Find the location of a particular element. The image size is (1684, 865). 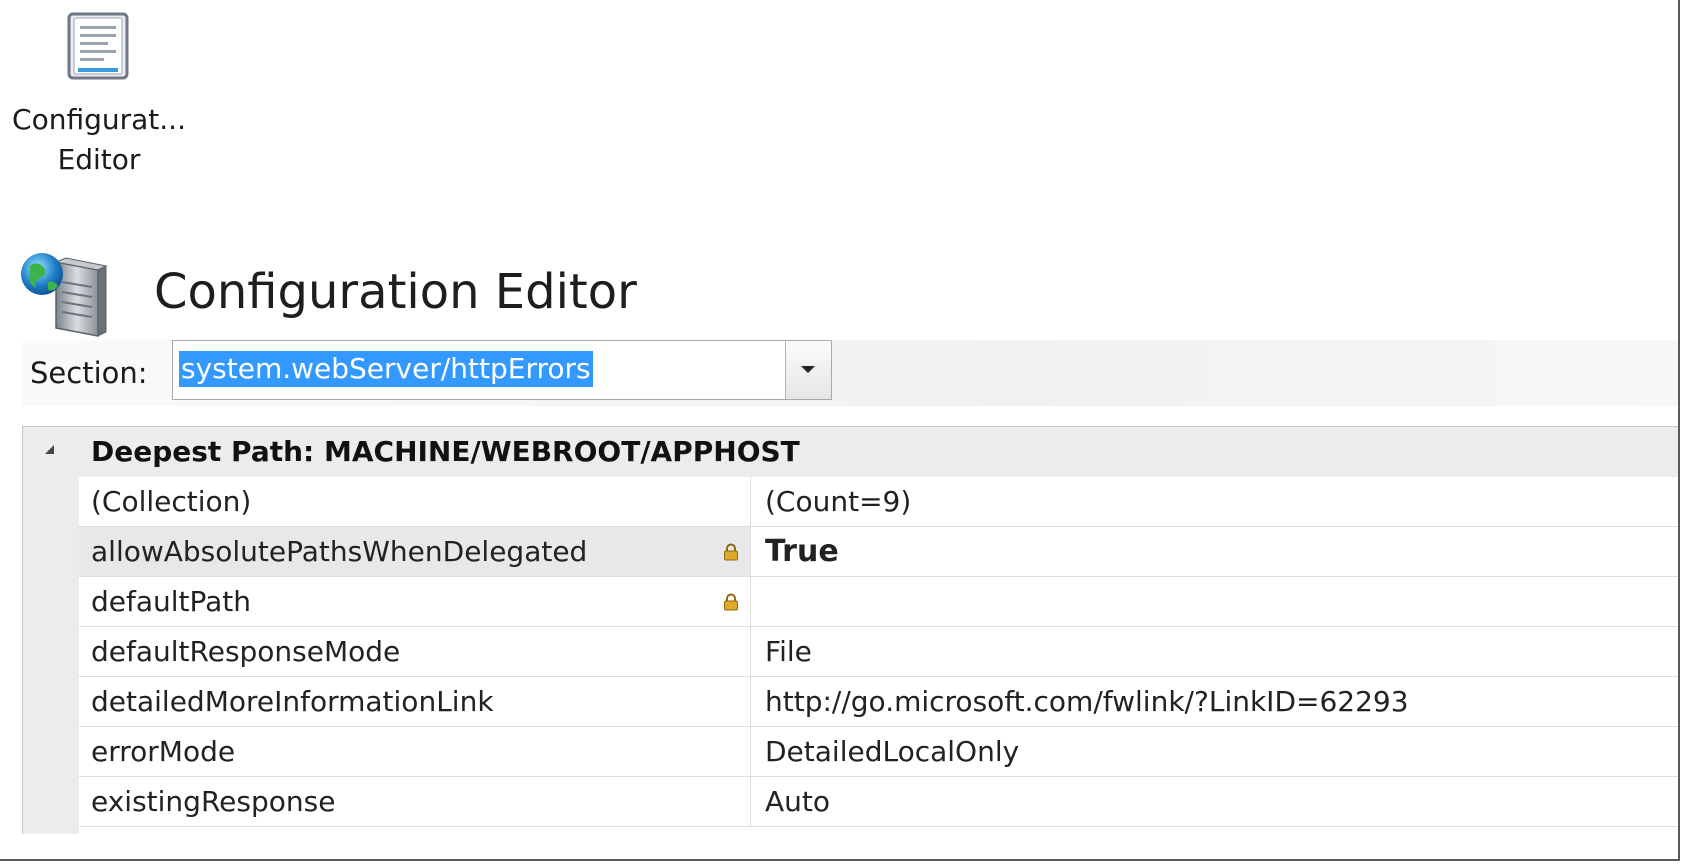

property-name: defaultResponseMode is located at coordinates (246, 651).